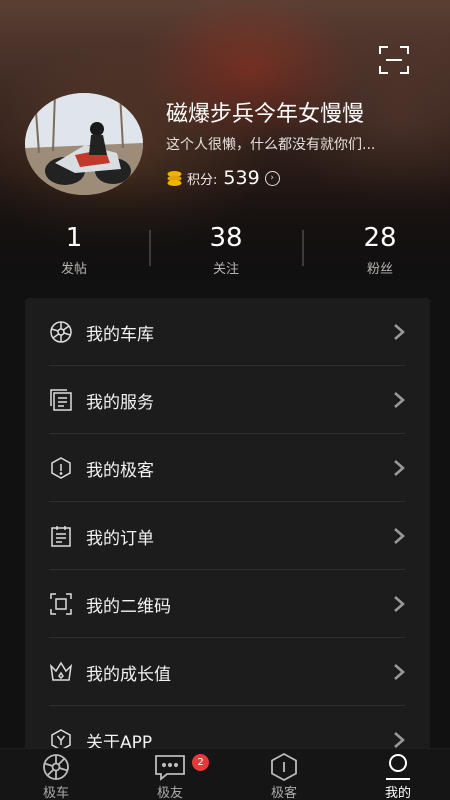 This screenshot has width=450, height=800. Describe the element at coordinates (227, 604) in the screenshot. I see `menu-item-qrcode: 我的二维码` at that location.